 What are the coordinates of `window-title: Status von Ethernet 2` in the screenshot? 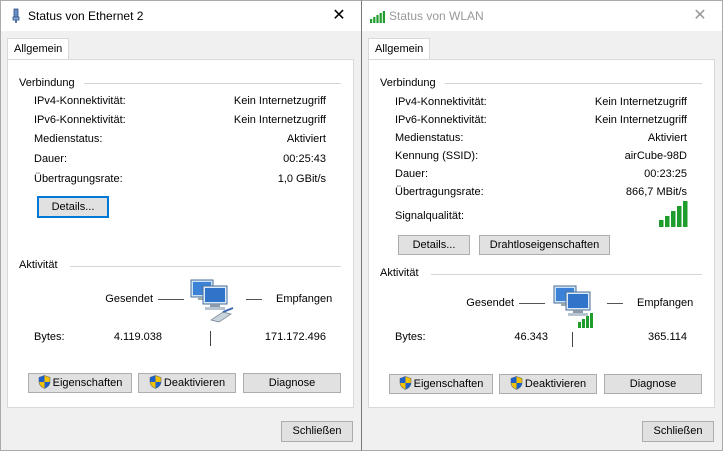 It's located at (86, 16).